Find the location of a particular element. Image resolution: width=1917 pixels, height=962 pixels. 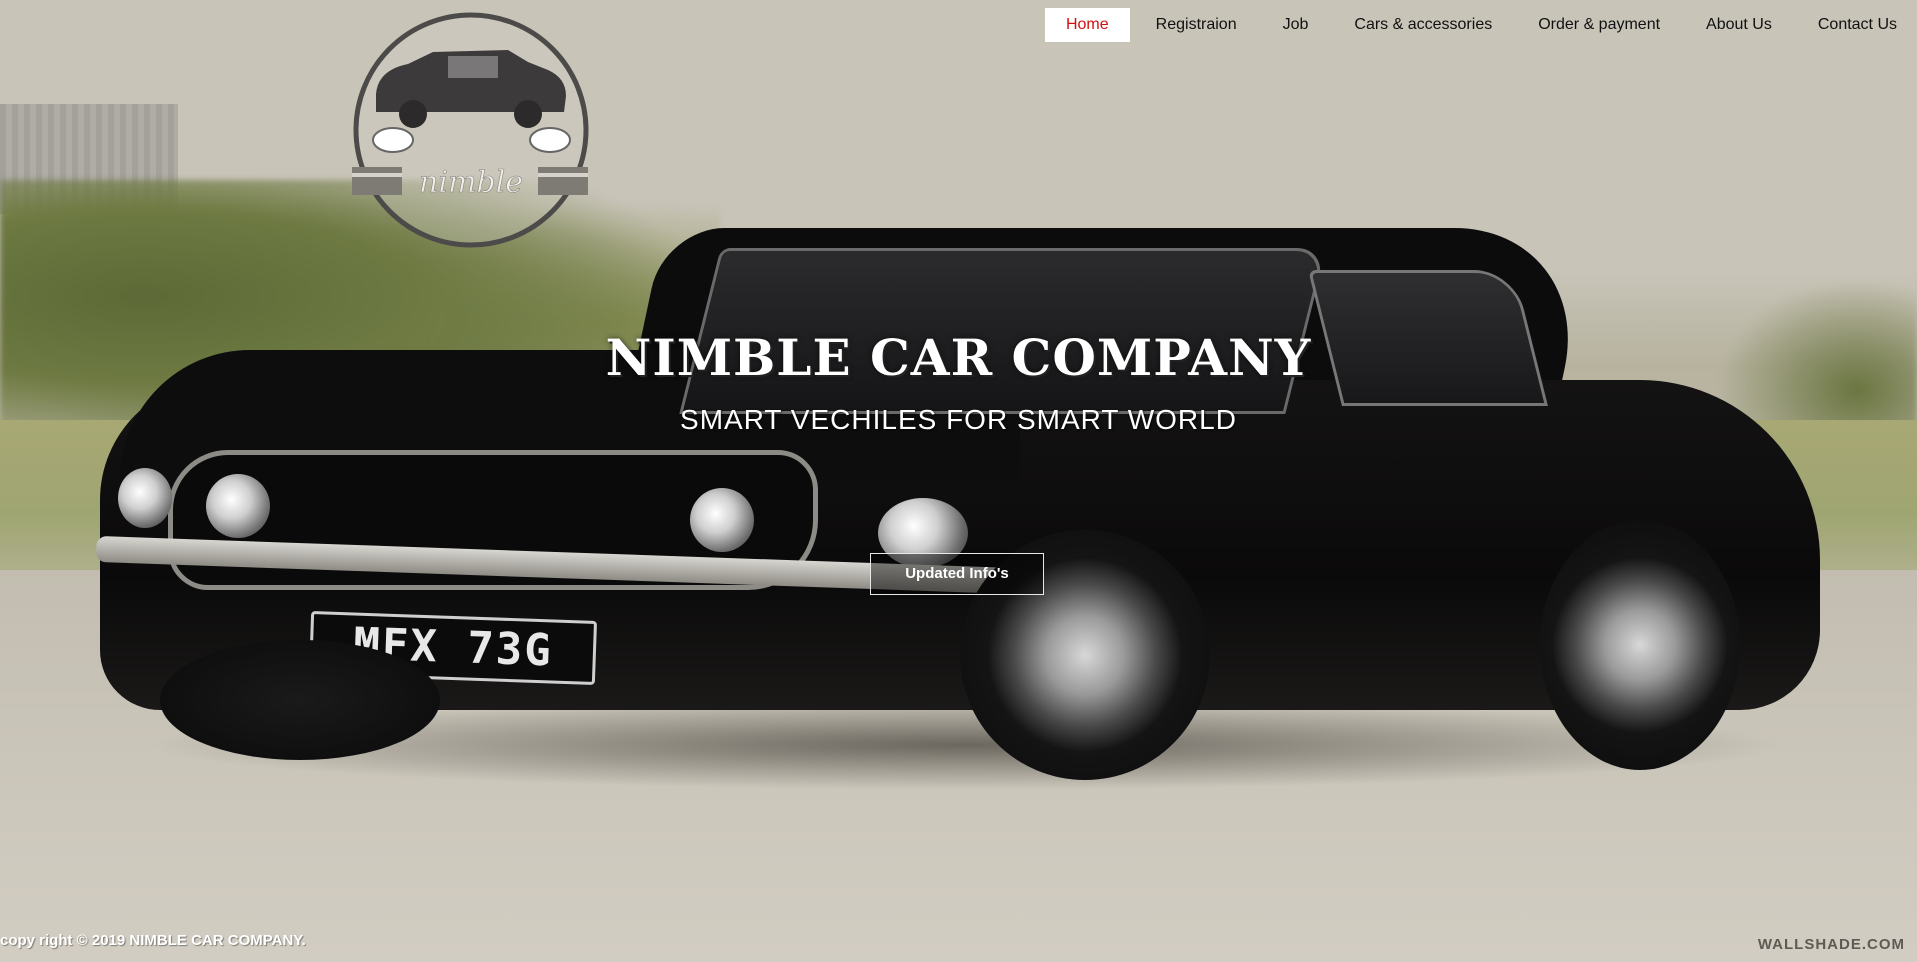

headlight-inner-left is located at coordinates (238, 506).